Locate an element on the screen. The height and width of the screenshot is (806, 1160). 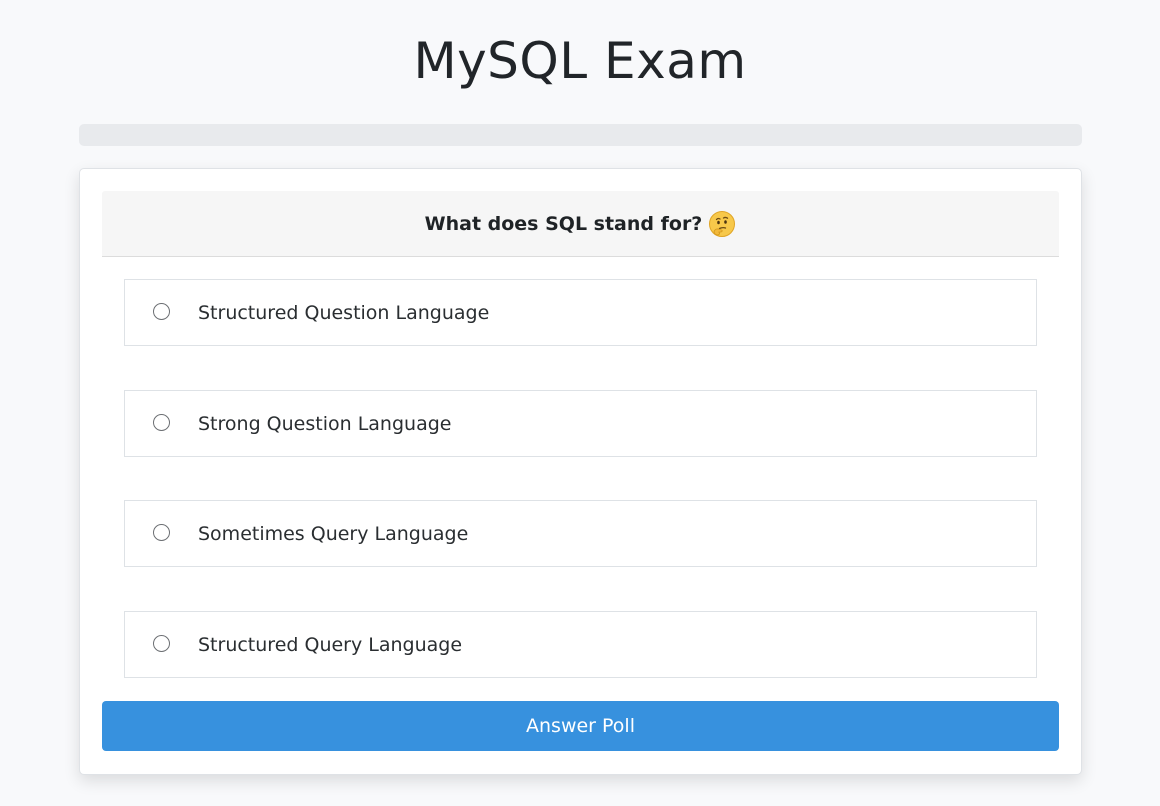
option-4-label: Structured Query Language is located at coordinates (330, 644).